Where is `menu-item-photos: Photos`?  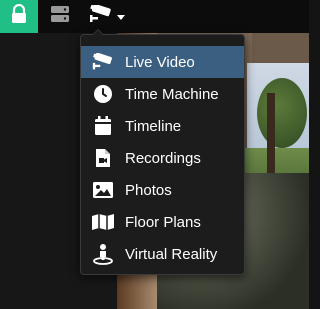
menu-item-photos: Photos is located at coordinates (162, 190).